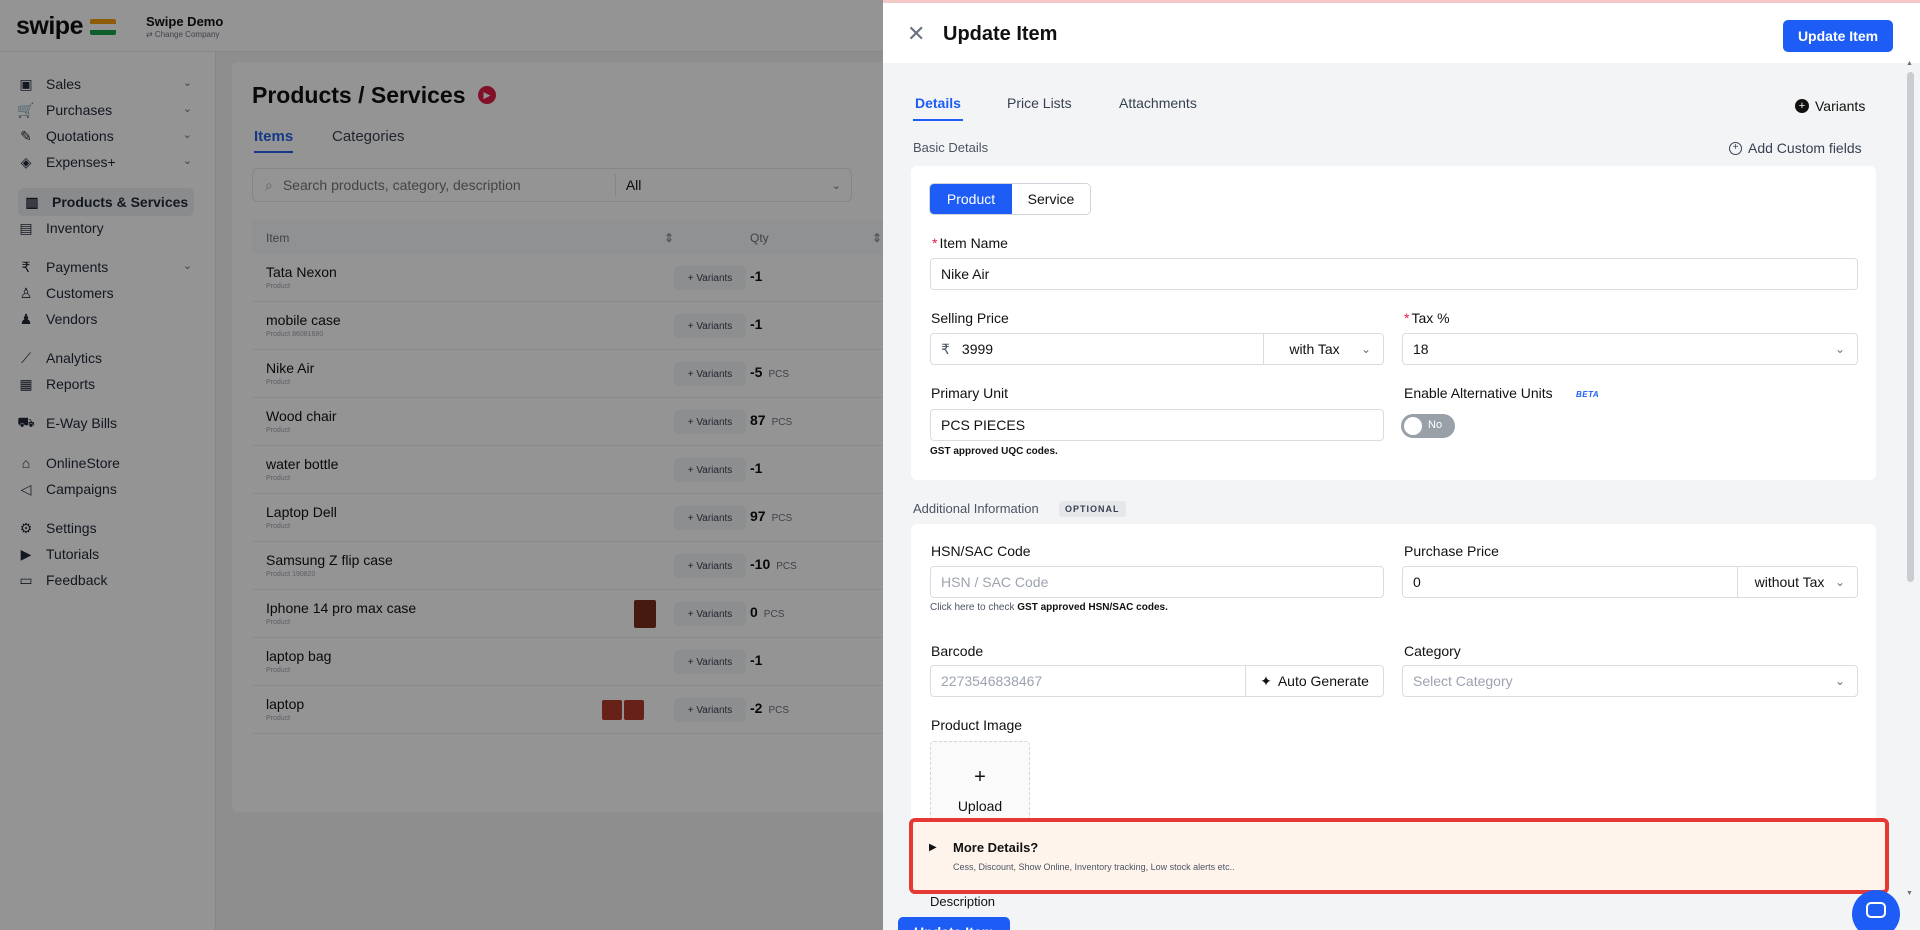  Describe the element at coordinates (1802, 106) in the screenshot. I see `plus-circle-icon: +` at that location.